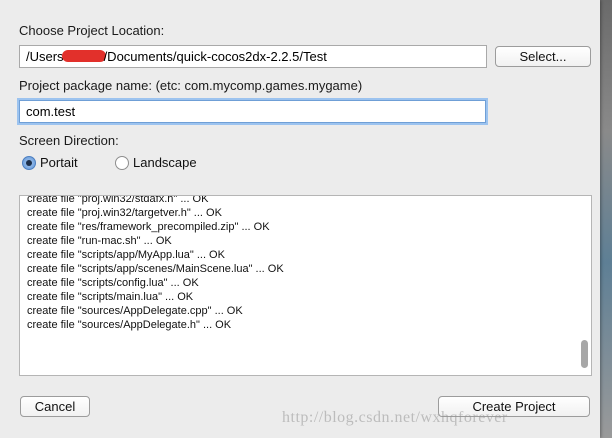 The width and height of the screenshot is (612, 438). Describe the element at coordinates (118, 200) in the screenshot. I see `log-line: create file "proj.win32/stdafx.h" ... OK` at that location.